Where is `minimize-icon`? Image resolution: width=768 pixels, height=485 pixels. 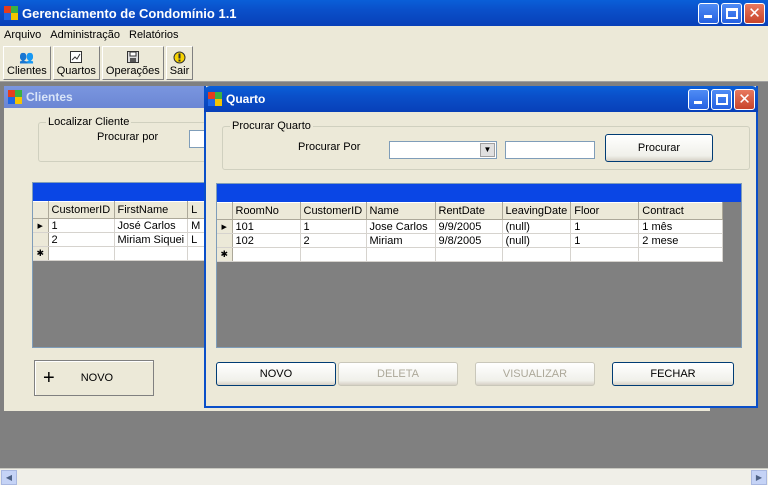
minimize-icon is located at coordinates (698, 102).